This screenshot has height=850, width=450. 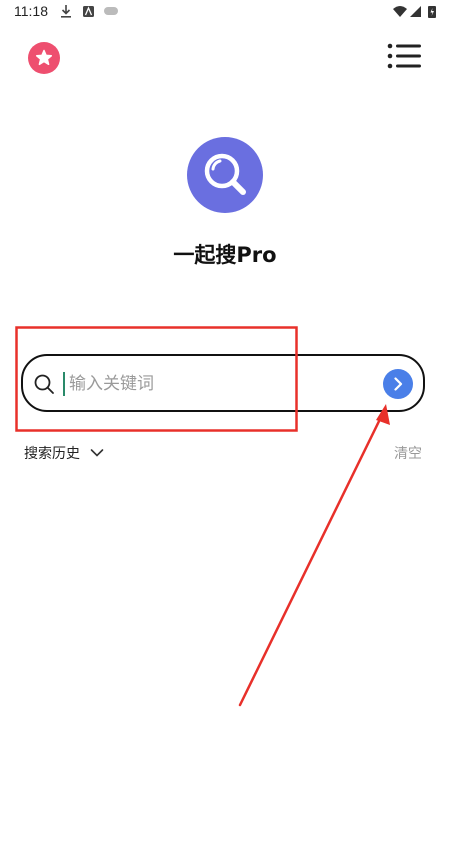 I want to click on battery-icon, so click(x=432, y=12).